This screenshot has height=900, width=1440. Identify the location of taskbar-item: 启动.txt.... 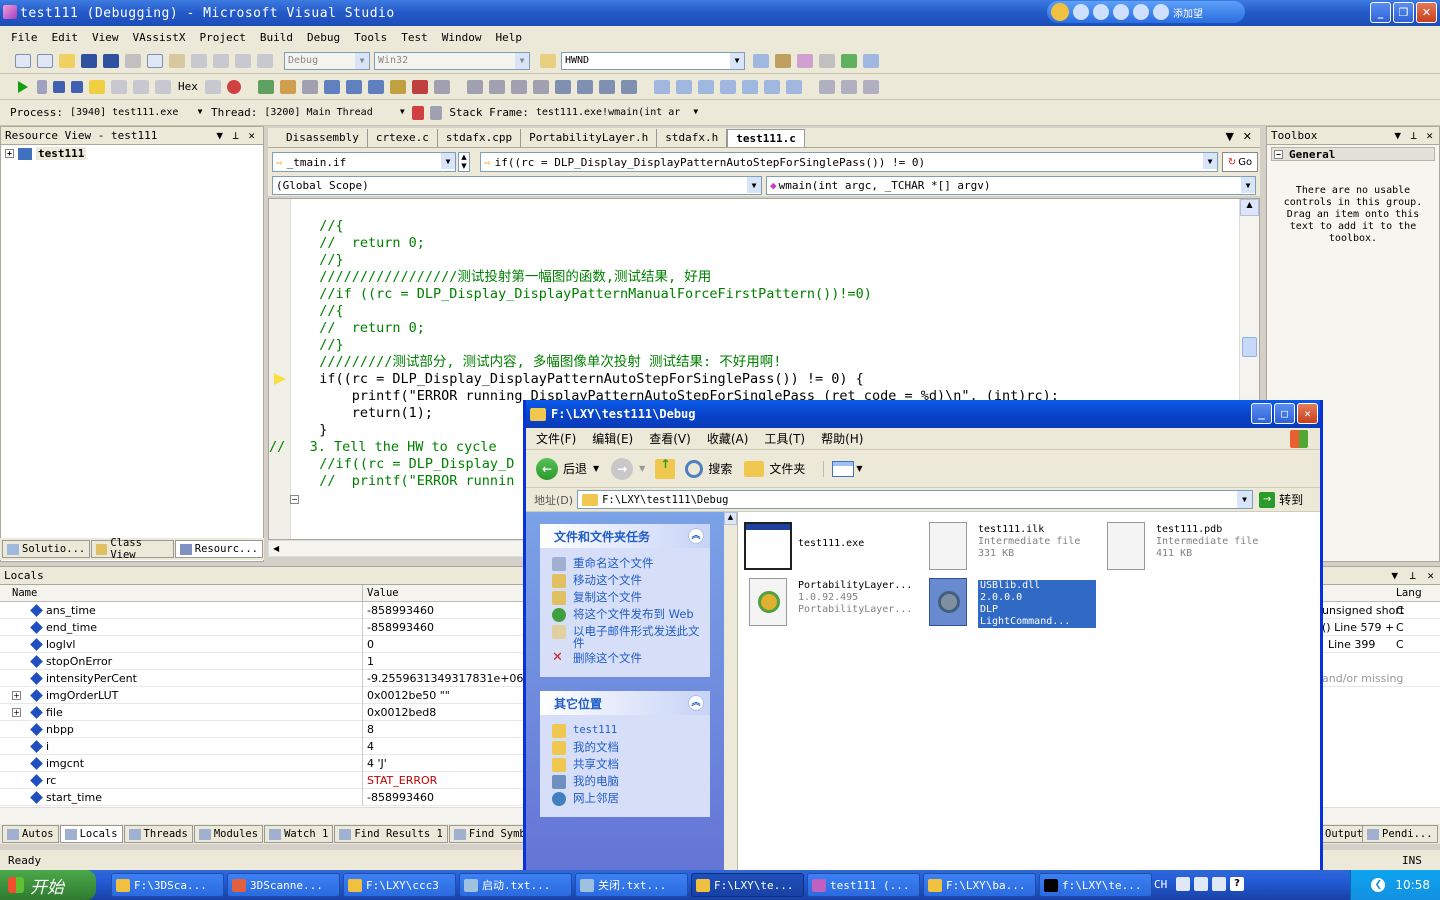
(515, 885).